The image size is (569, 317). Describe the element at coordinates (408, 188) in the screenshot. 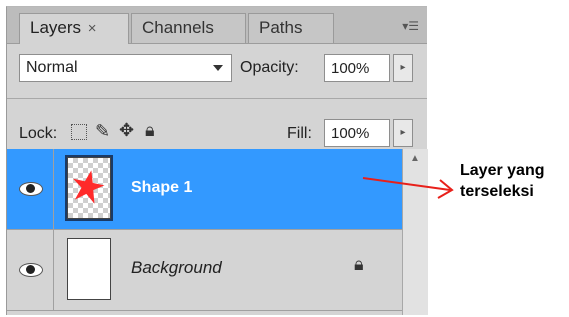

I see `annotation-arrow` at that location.